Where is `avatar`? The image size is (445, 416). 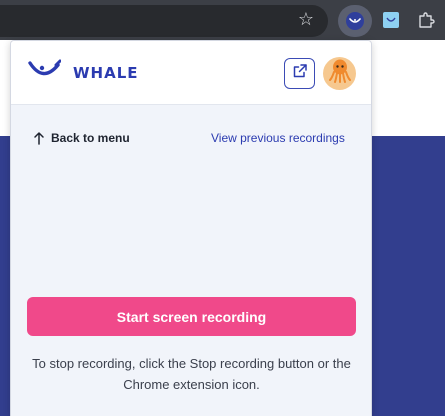
avatar is located at coordinates (339, 73).